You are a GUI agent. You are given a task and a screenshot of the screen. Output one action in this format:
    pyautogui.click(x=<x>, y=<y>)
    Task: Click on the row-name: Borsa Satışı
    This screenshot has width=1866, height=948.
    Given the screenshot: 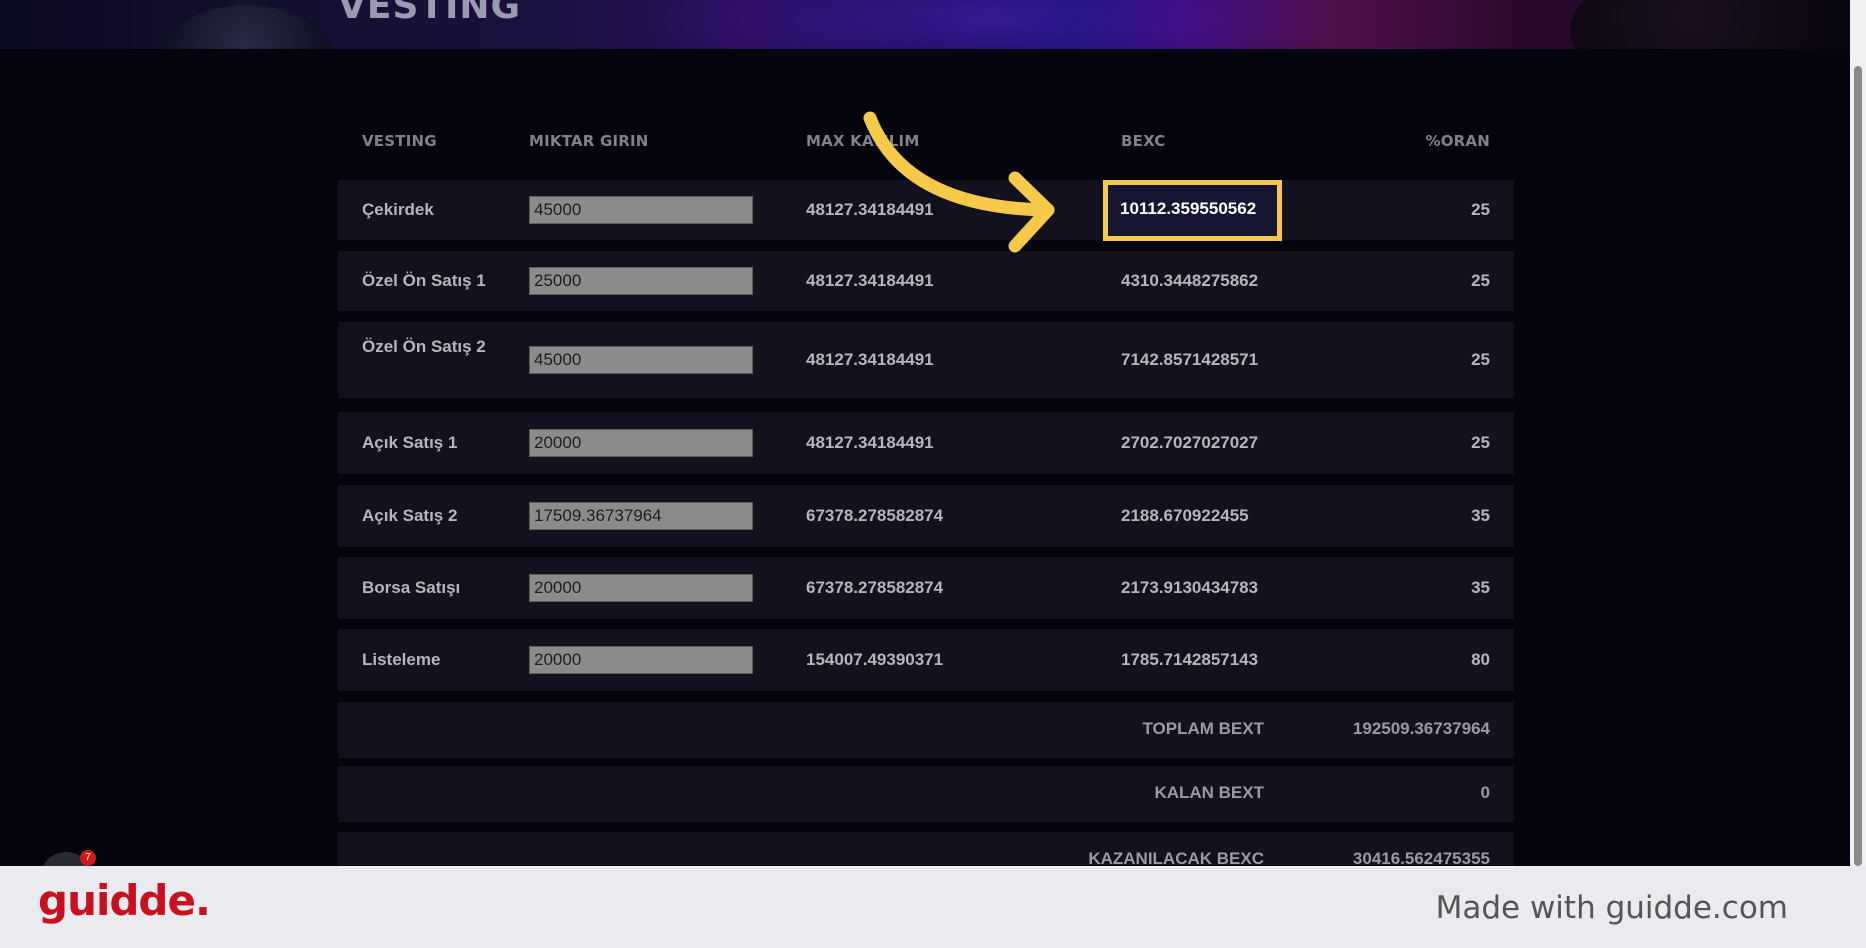 What is the action you would take?
    pyautogui.click(x=411, y=587)
    